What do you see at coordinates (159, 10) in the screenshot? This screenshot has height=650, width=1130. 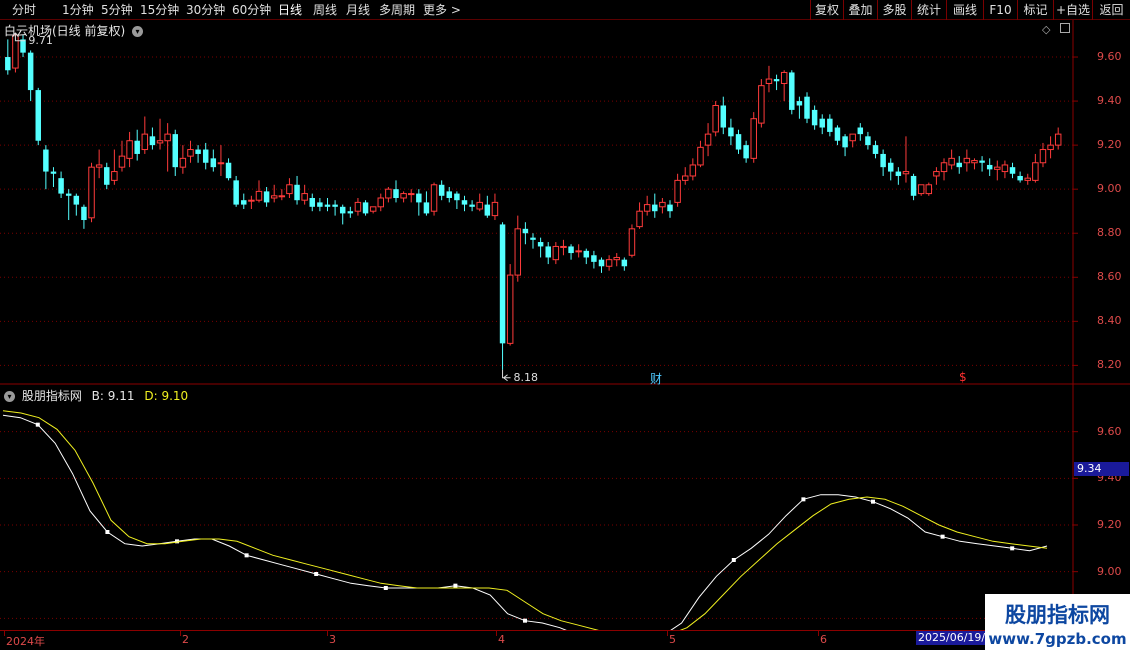 I see `timeframe-tab-3: 15分钟` at bounding box center [159, 10].